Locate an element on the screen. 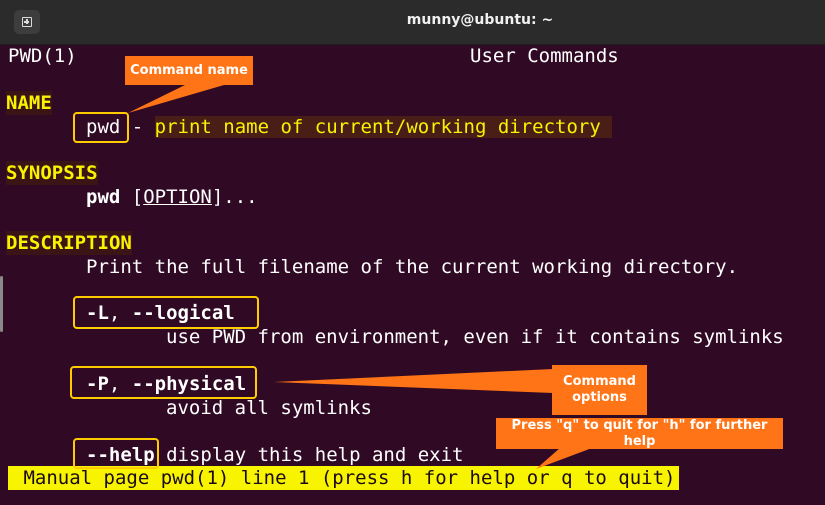  pointer-command-name is located at coordinates (176, 99).